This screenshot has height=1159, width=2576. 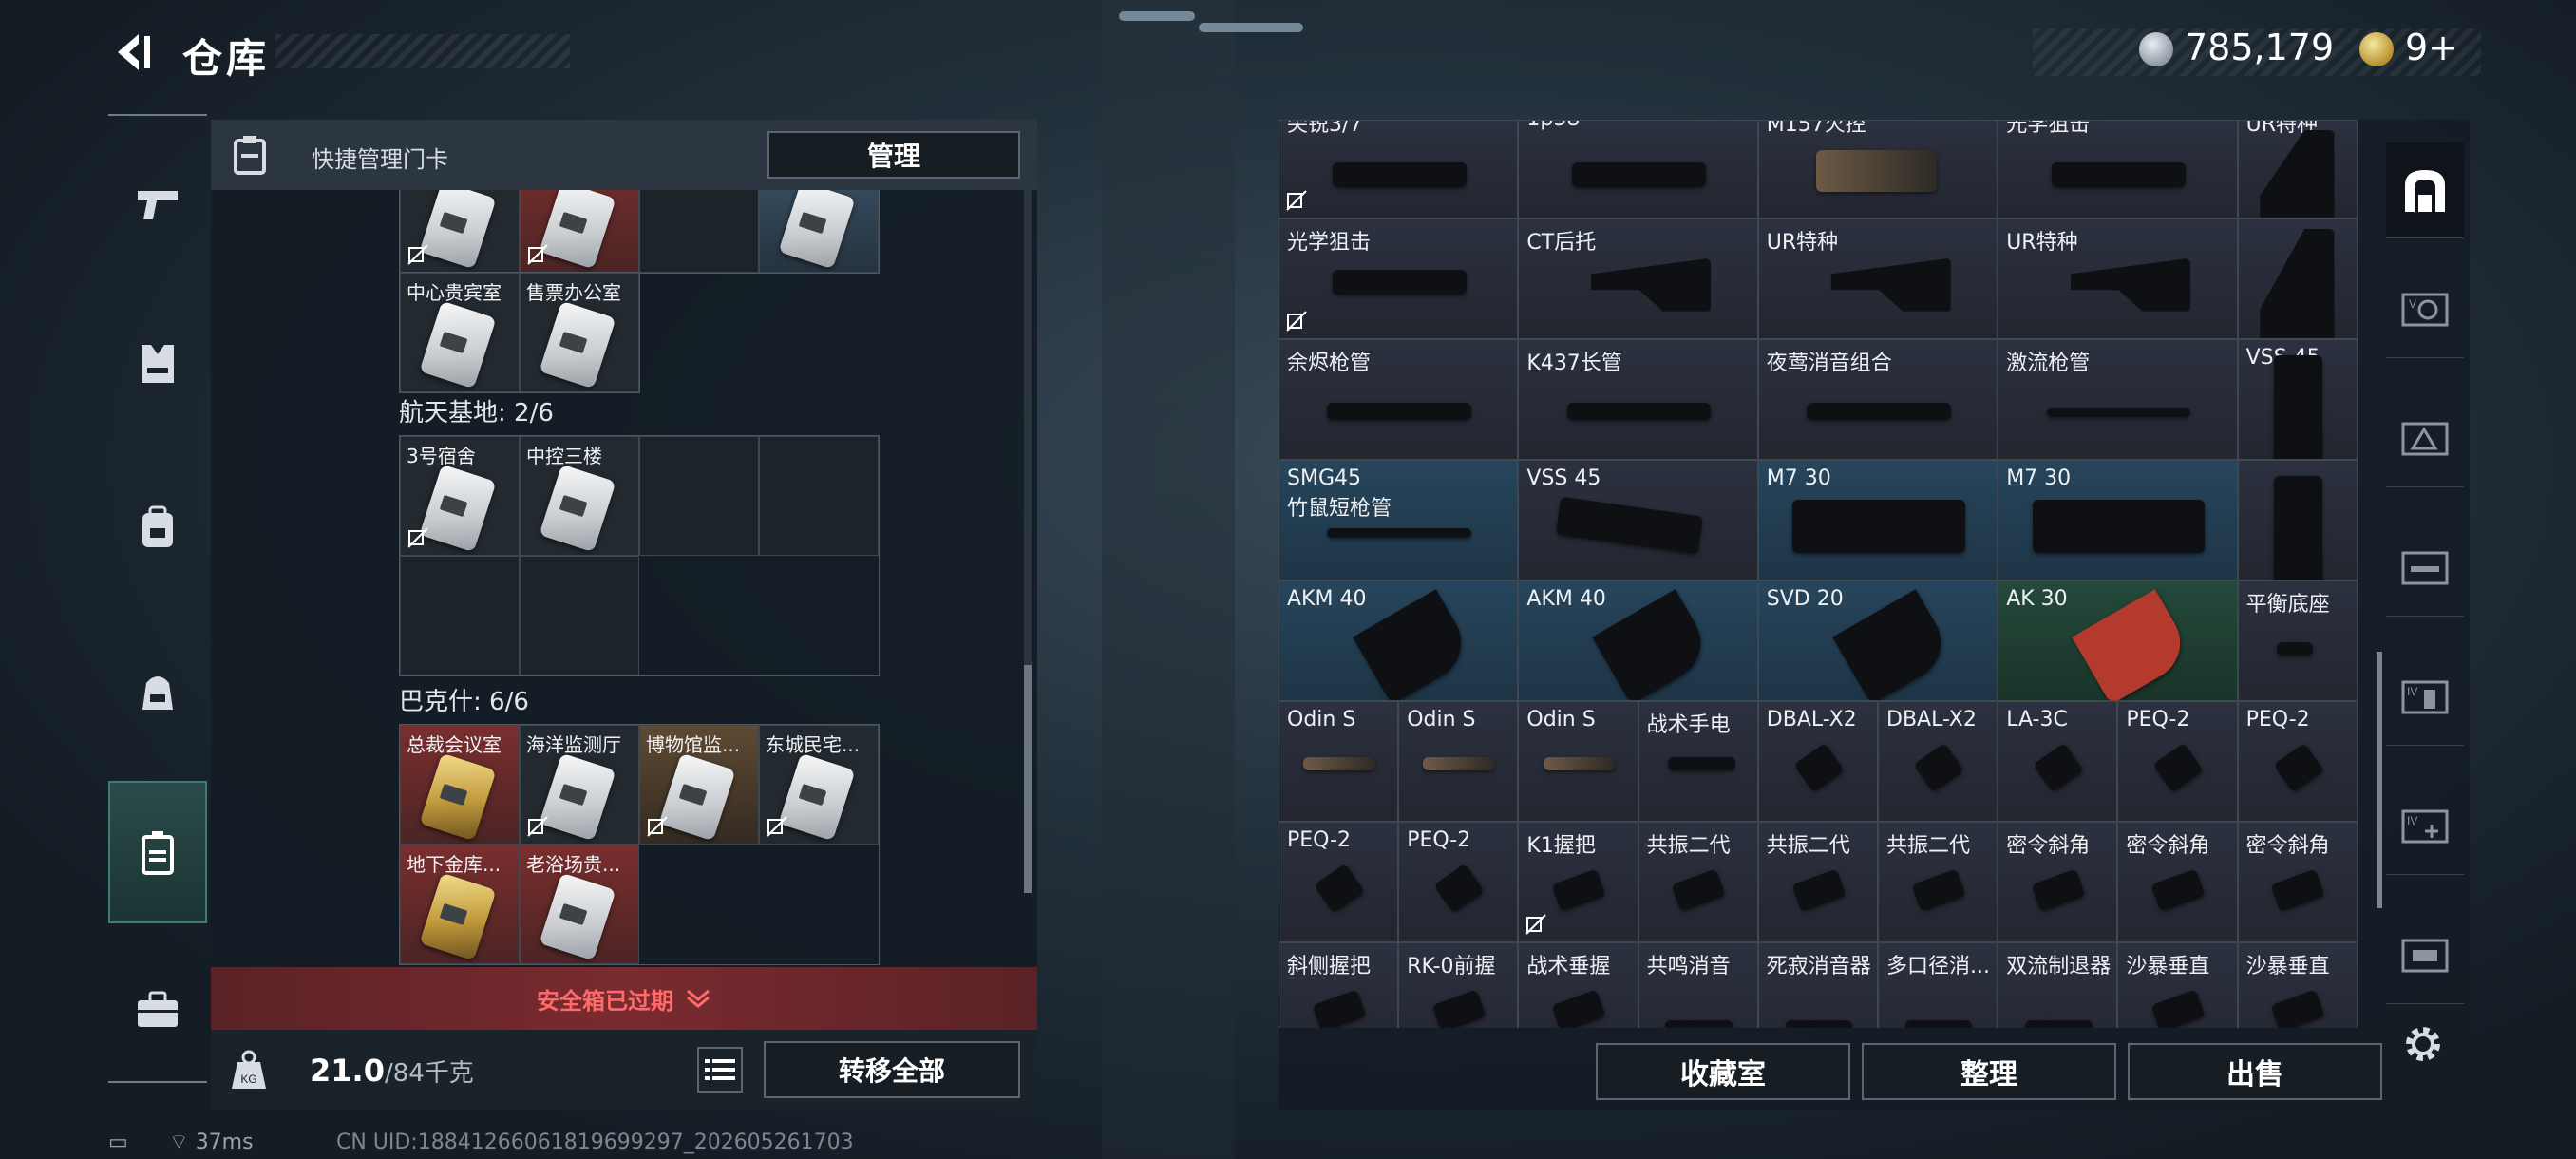 What do you see at coordinates (1458, 985) in the screenshot?
I see `storage-item: RK-0前握` at bounding box center [1458, 985].